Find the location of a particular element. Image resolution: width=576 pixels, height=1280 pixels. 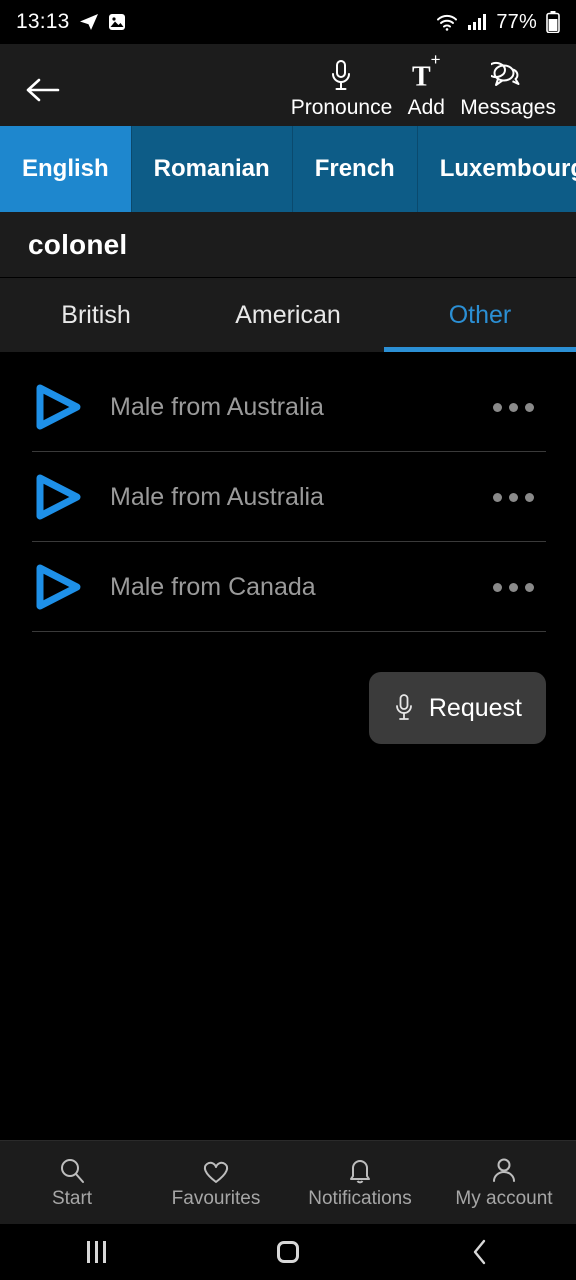

add-text-icon: T+ is located at coordinates (426, 71).